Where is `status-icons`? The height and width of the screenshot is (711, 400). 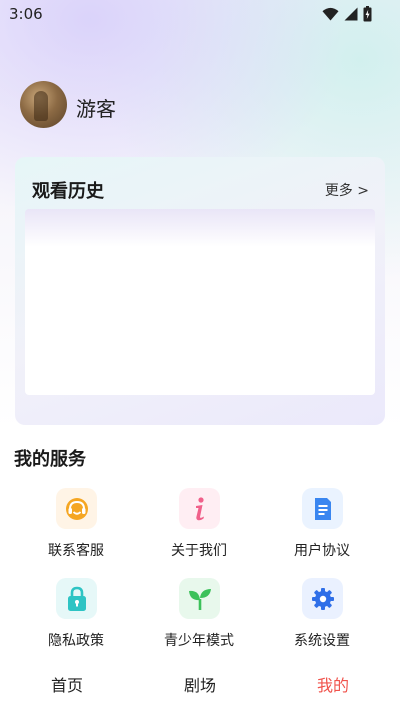
status-icons is located at coordinates (347, 14).